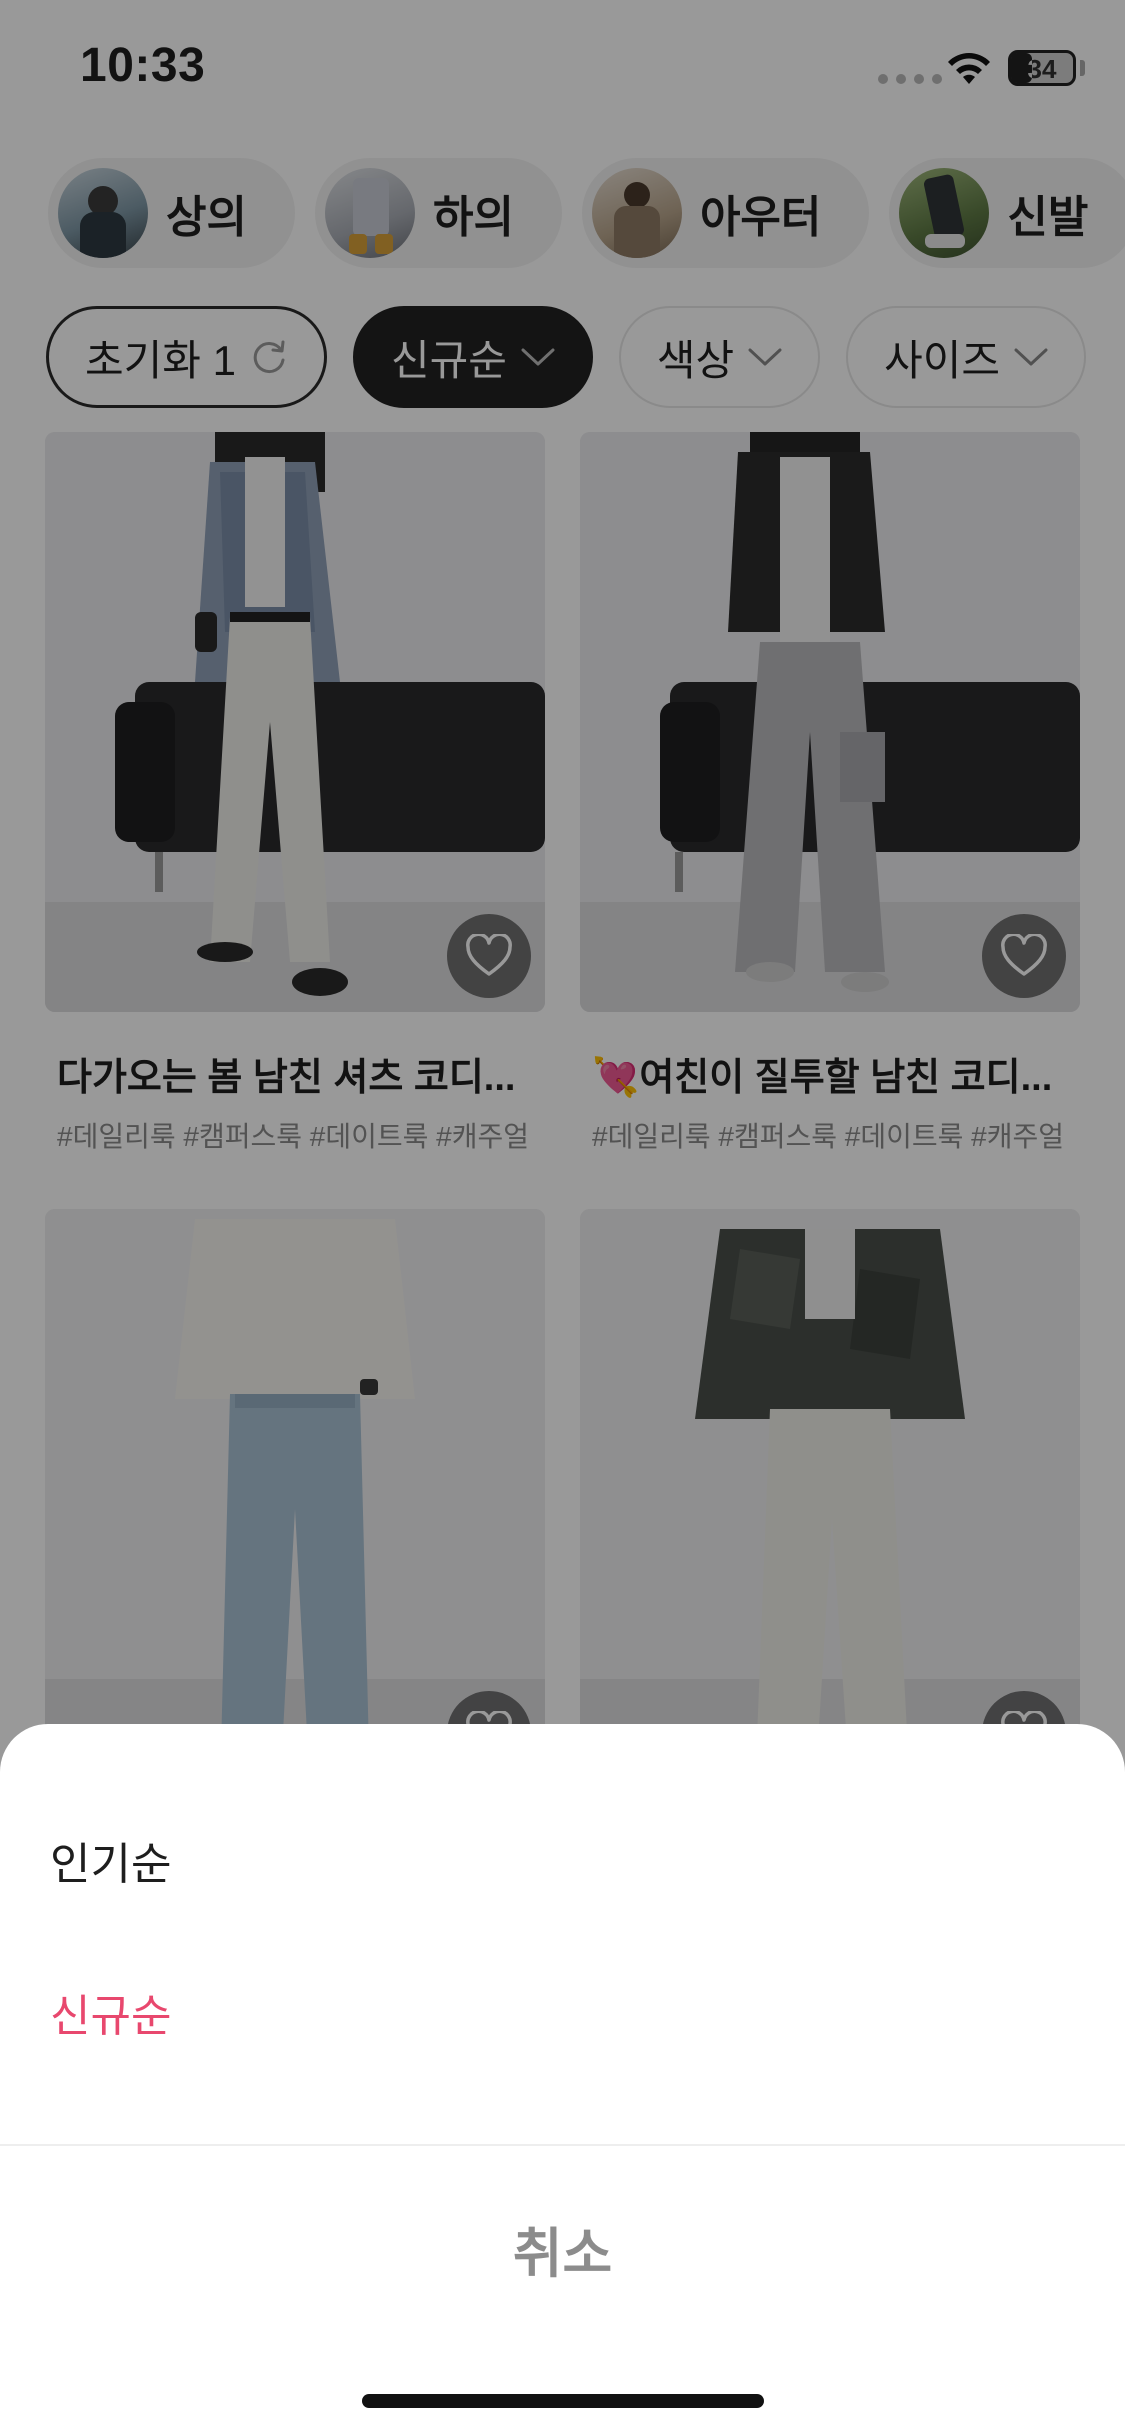 The image size is (1125, 2436). I want to click on home-indicator, so click(563, 2401).